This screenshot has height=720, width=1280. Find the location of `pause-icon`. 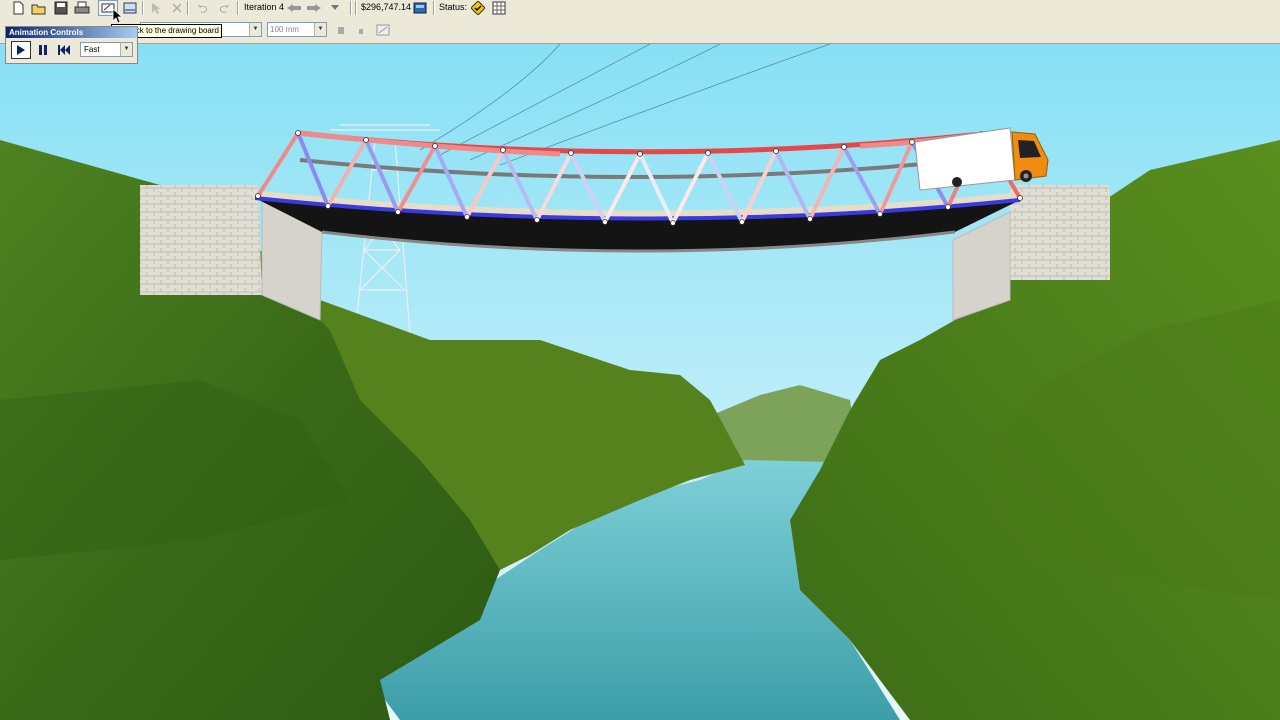

pause-icon is located at coordinates (43, 50).